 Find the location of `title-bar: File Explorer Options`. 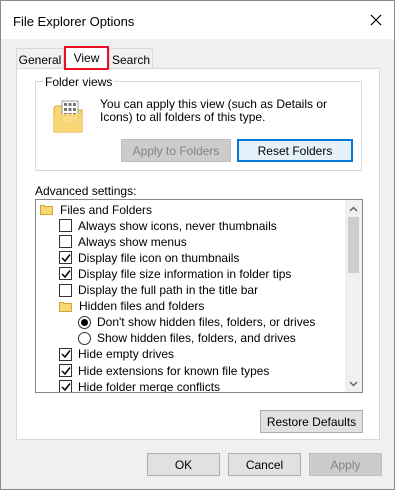

title-bar: File Explorer Options is located at coordinates (197, 20).